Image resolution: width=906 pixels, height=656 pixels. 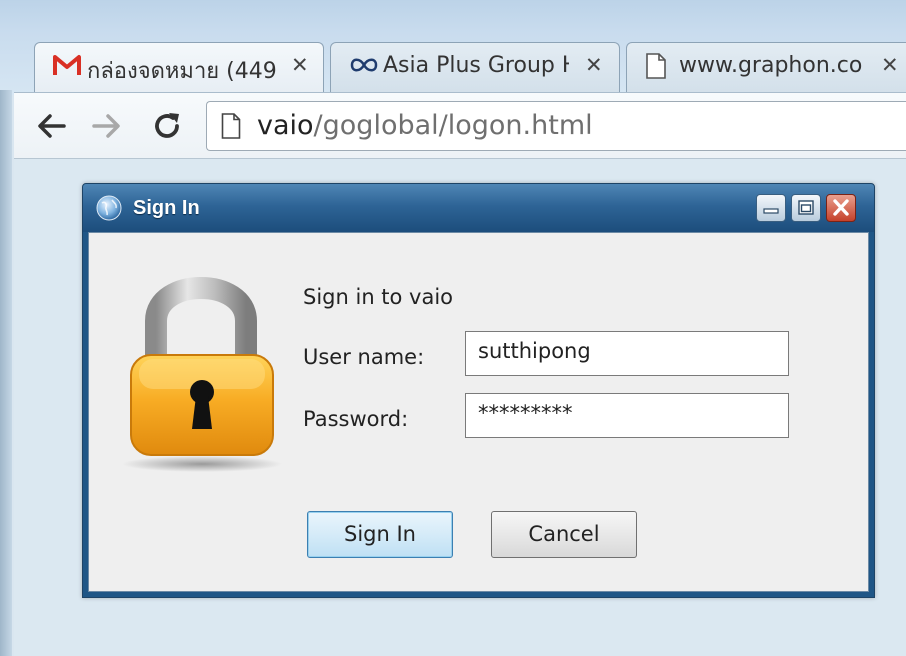 I want to click on url-text: vaio/goglobal/logon.html, so click(x=425, y=125).